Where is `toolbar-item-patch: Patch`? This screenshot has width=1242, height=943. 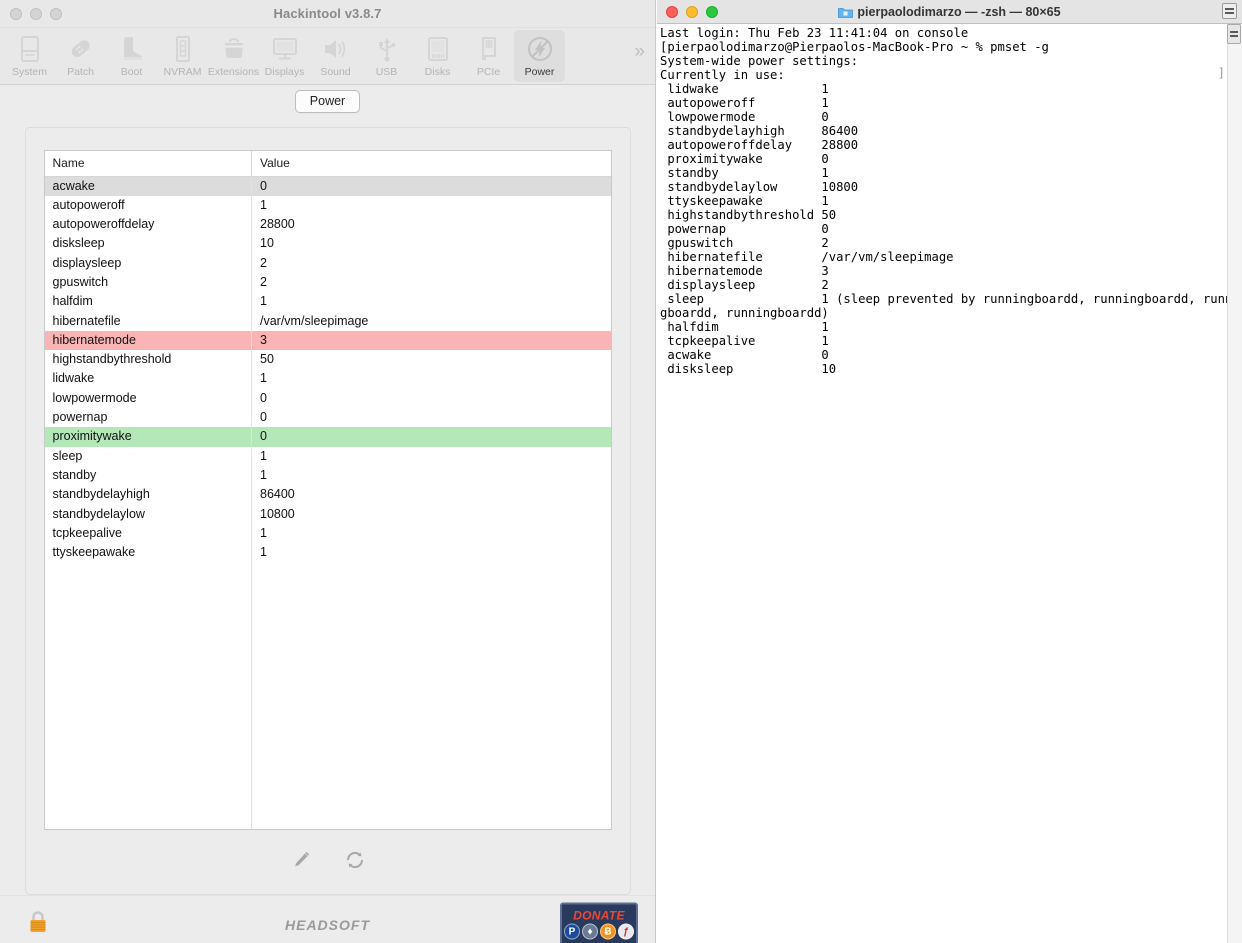 toolbar-item-patch: Patch is located at coordinates (80, 56).